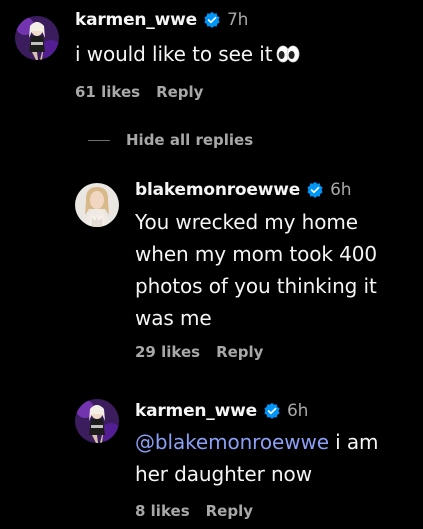  Describe the element at coordinates (189, 140) in the screenshot. I see `hide-replies-label: Hide all replies` at that location.